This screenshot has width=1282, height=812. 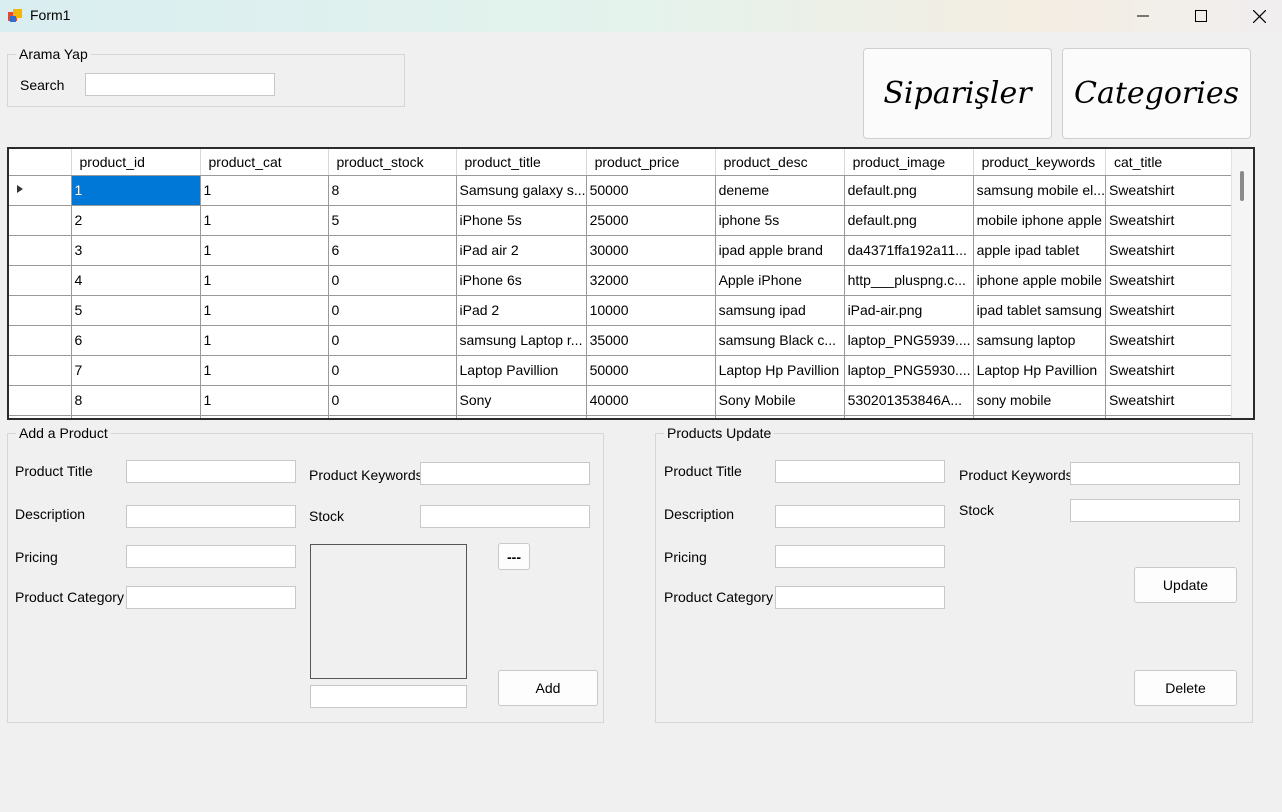 What do you see at coordinates (1242, 186) in the screenshot?
I see `scrollbar-thumb` at bounding box center [1242, 186].